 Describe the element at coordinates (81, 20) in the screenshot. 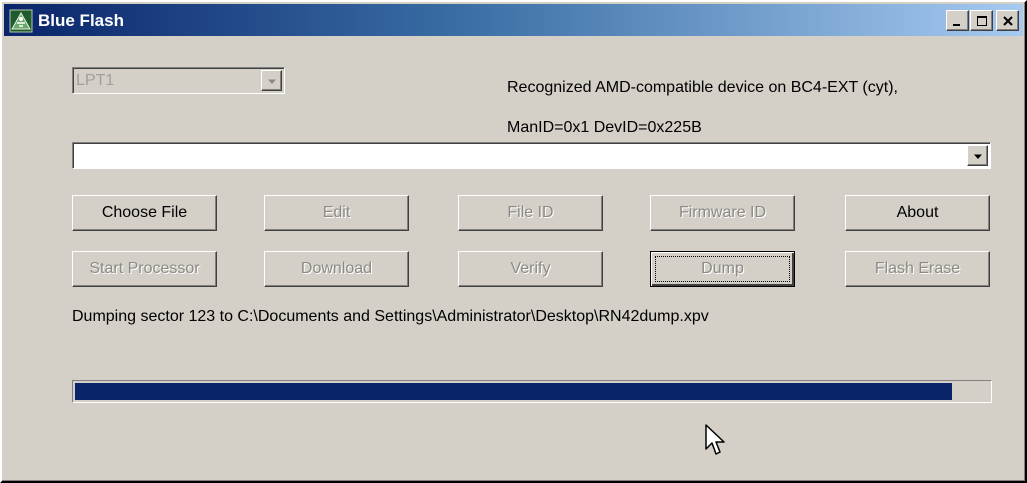

I see `window-title: Blue Flash` at that location.